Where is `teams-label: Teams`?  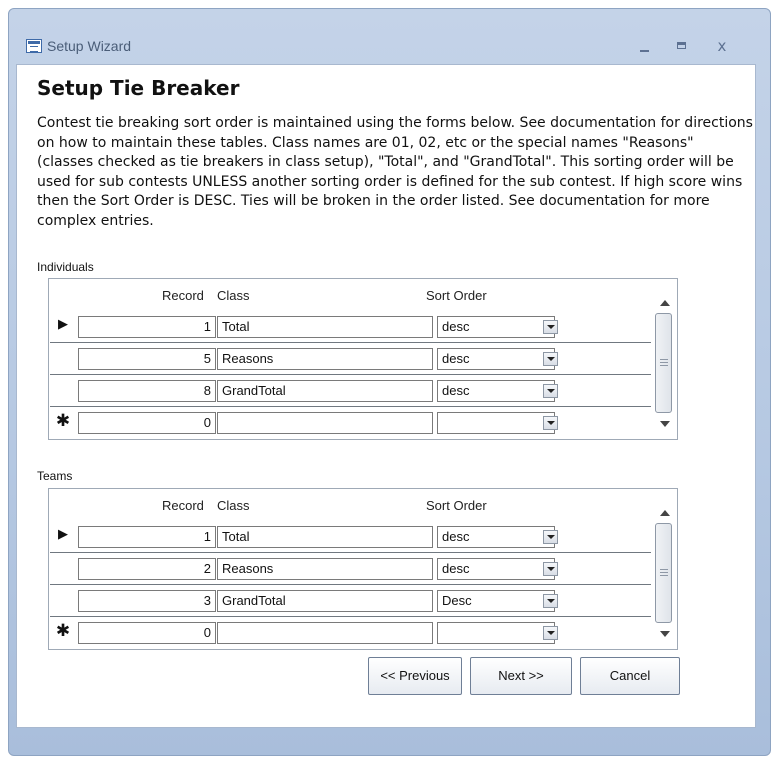
teams-label: Teams is located at coordinates (55, 476).